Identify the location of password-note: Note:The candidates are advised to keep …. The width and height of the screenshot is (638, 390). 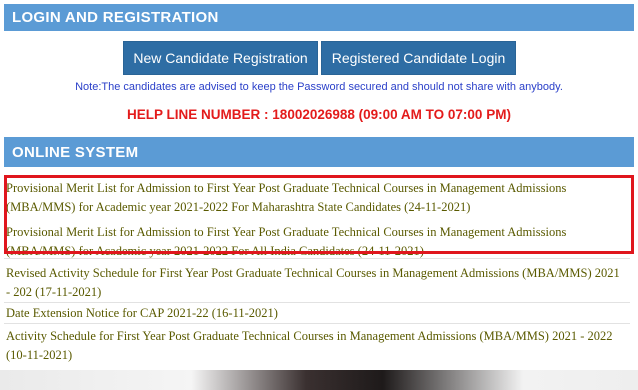
(319, 87).